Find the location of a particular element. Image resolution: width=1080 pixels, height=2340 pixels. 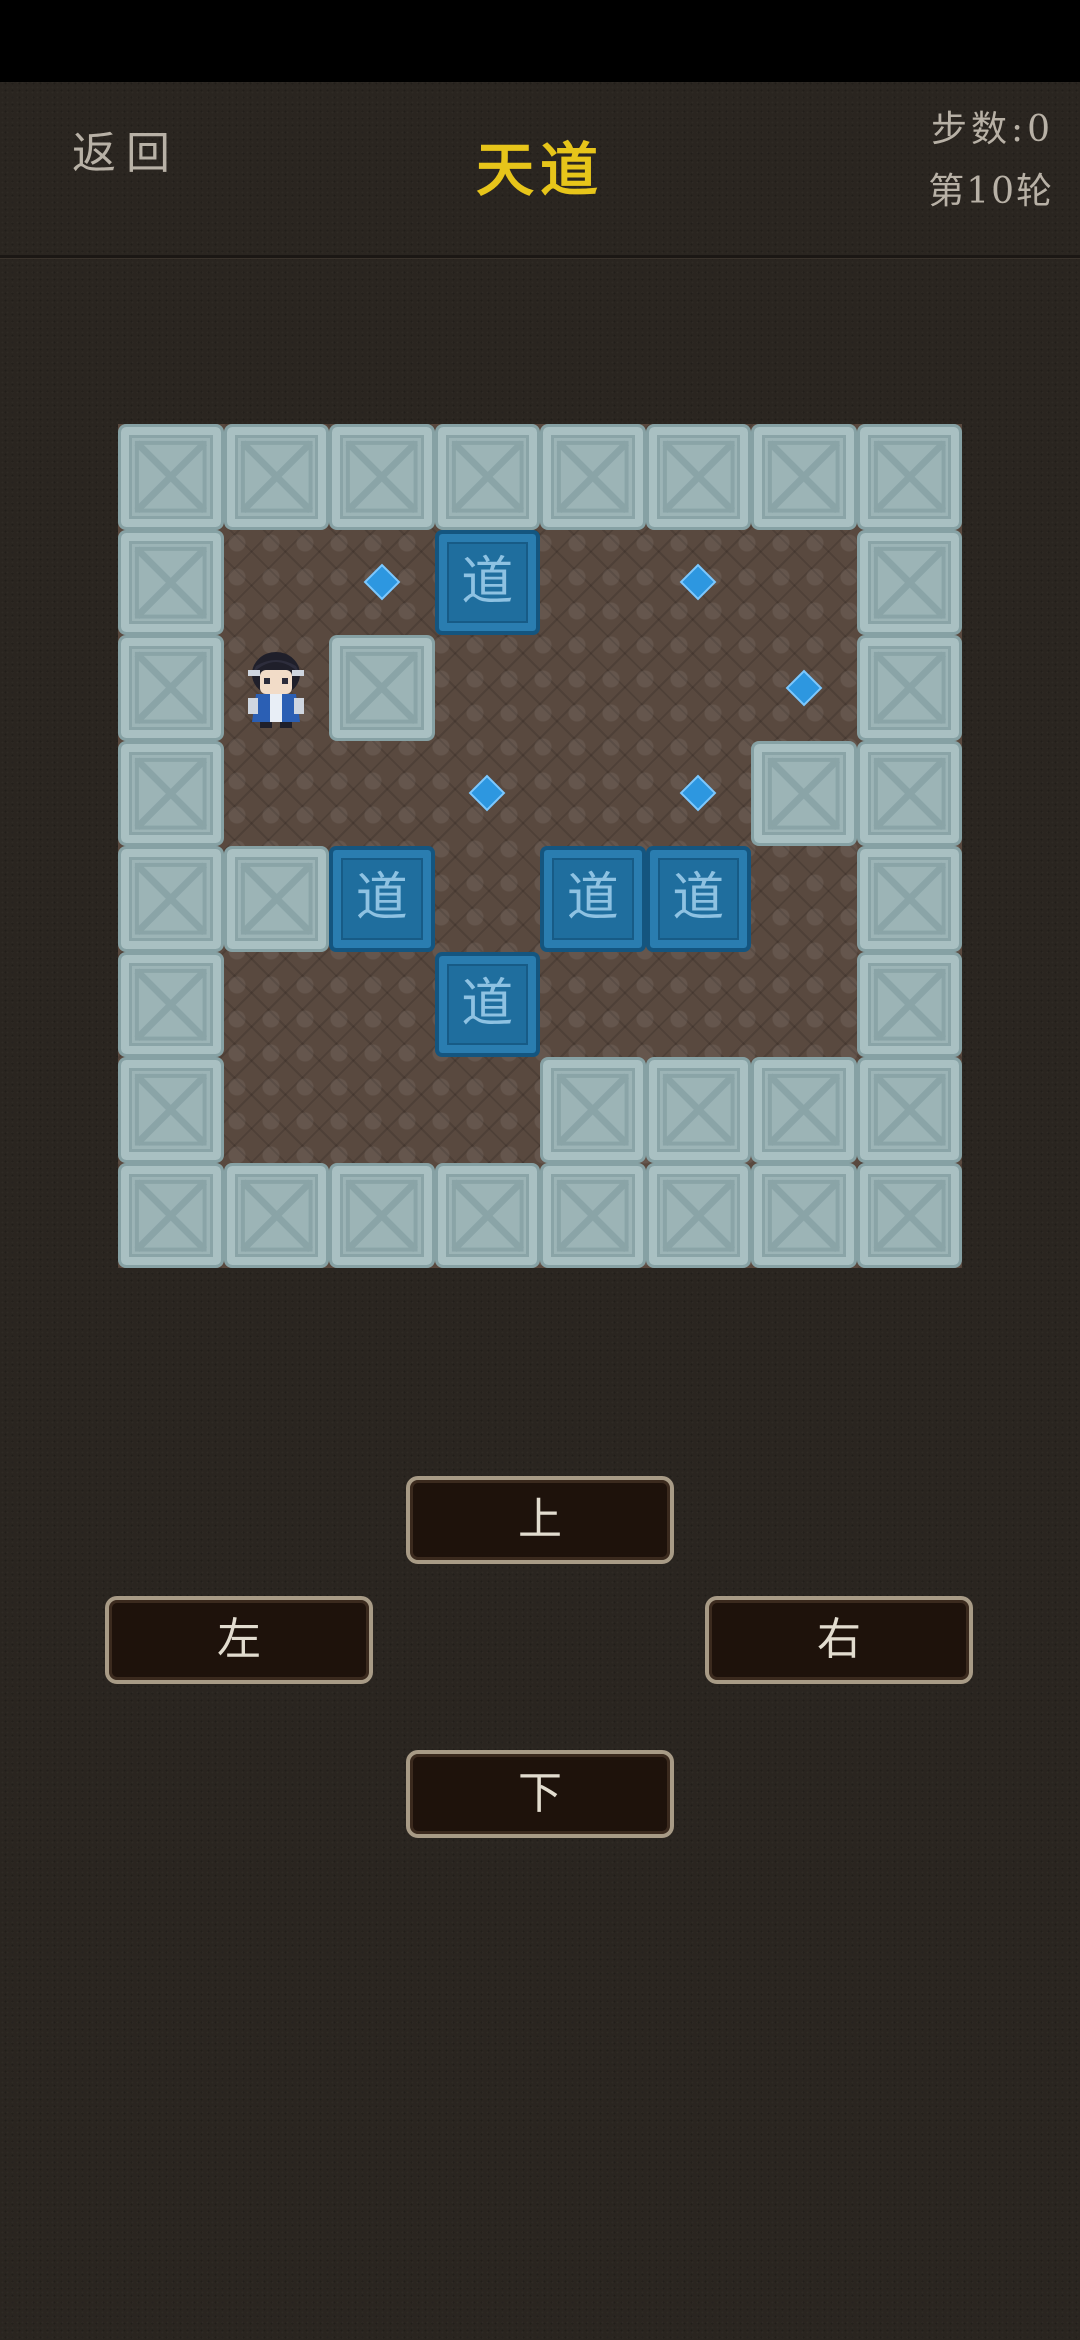

player-sprite-icon is located at coordinates (276, 689).